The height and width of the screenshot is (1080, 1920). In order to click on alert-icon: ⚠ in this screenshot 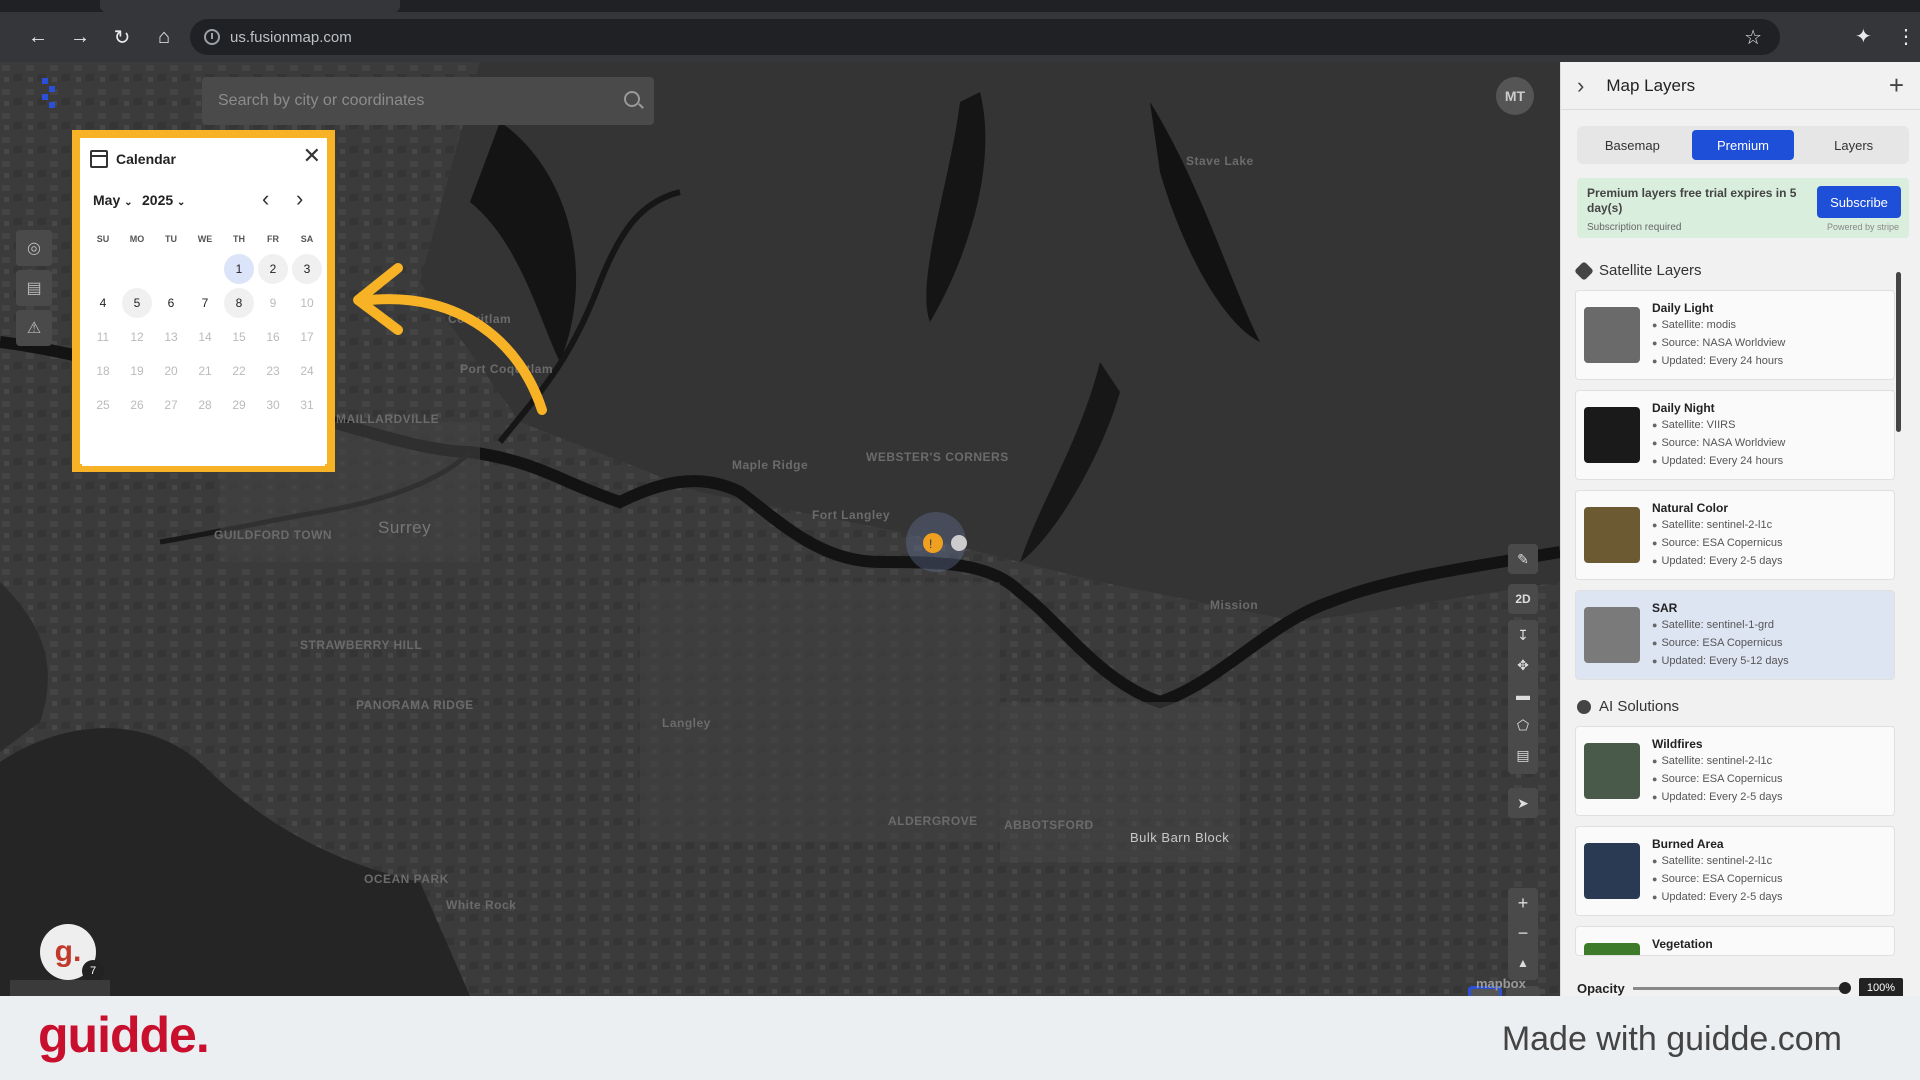, I will do `click(34, 328)`.